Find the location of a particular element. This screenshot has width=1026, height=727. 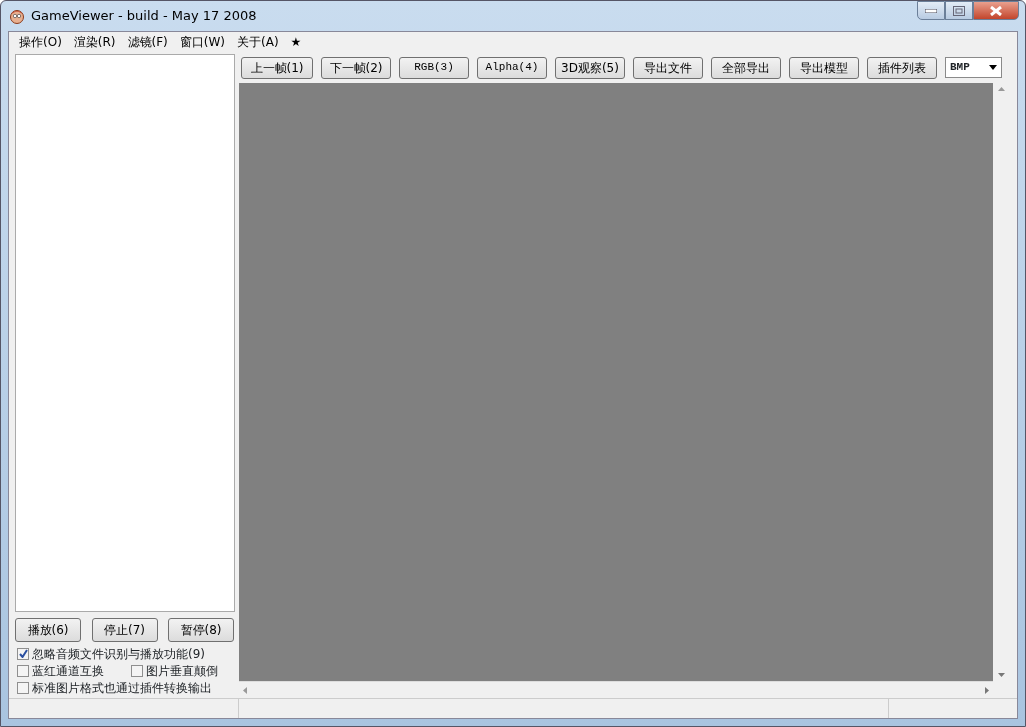

menu-item: 渲染(R) is located at coordinates (94, 42).